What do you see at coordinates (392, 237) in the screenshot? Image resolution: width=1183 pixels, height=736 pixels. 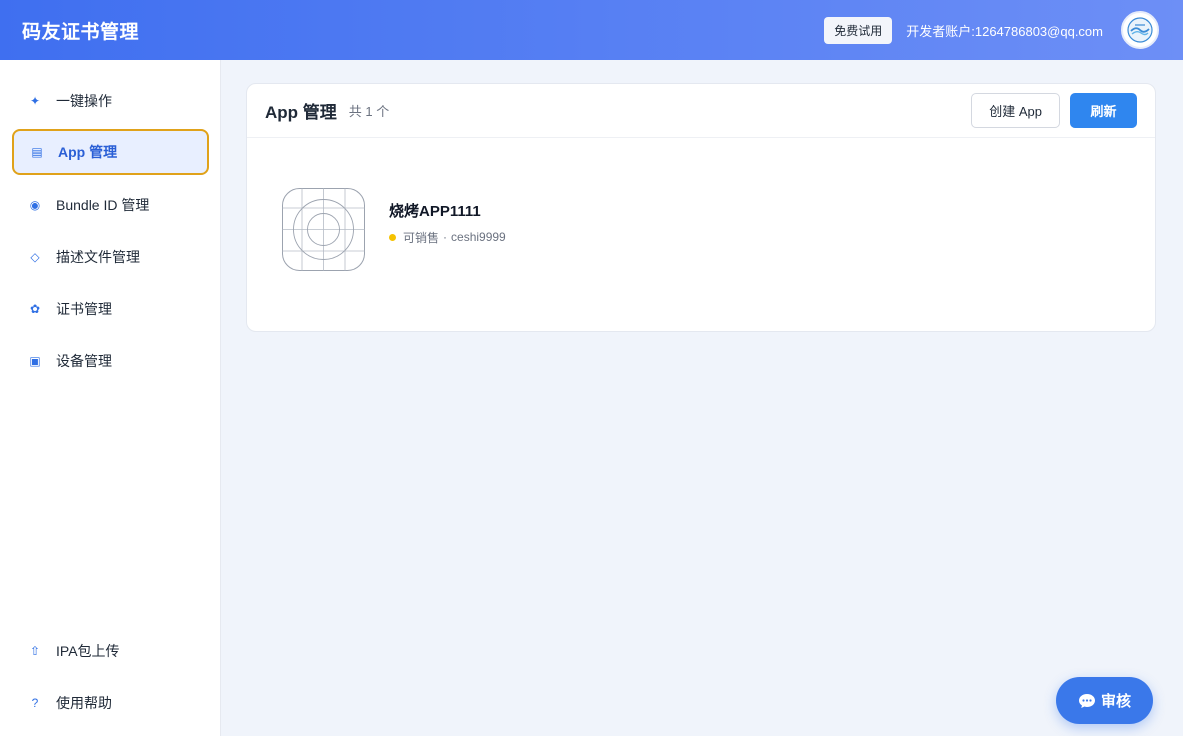 I see `status-dot` at bounding box center [392, 237].